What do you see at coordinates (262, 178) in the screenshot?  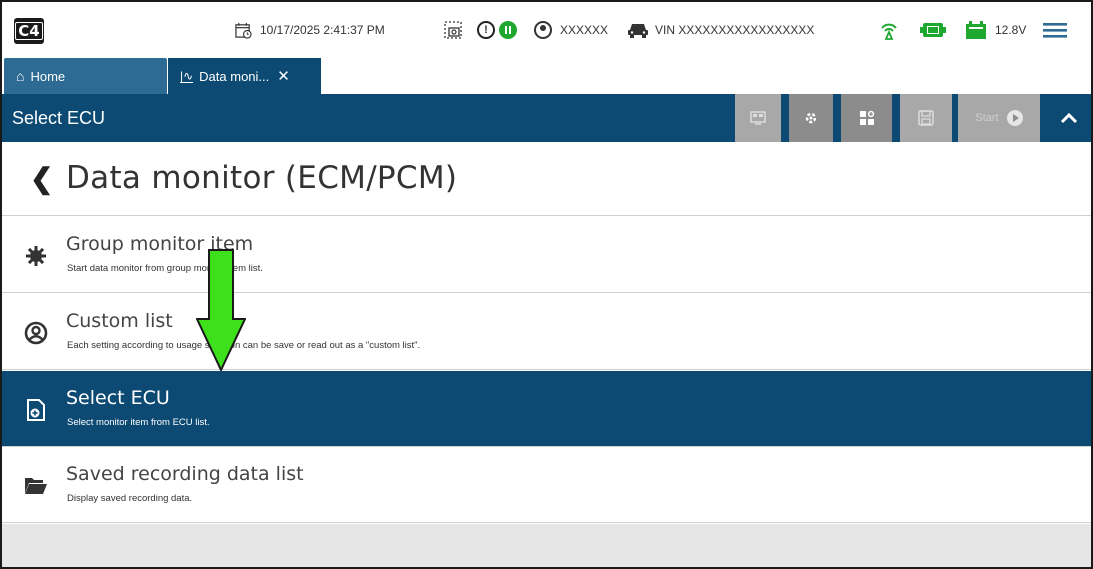 I see `page-title: Data monitor (ECM/PCM)` at bounding box center [262, 178].